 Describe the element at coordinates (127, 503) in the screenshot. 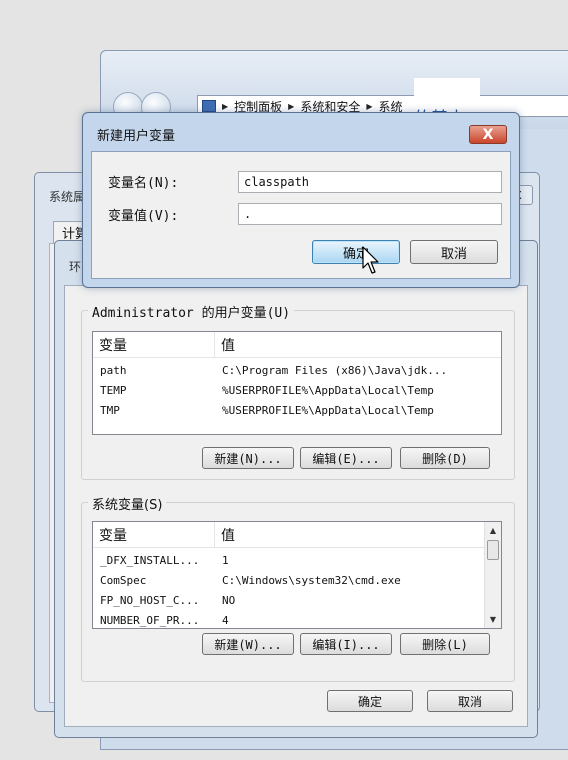

I see `system-variables-label: 系统变量(S)` at that location.